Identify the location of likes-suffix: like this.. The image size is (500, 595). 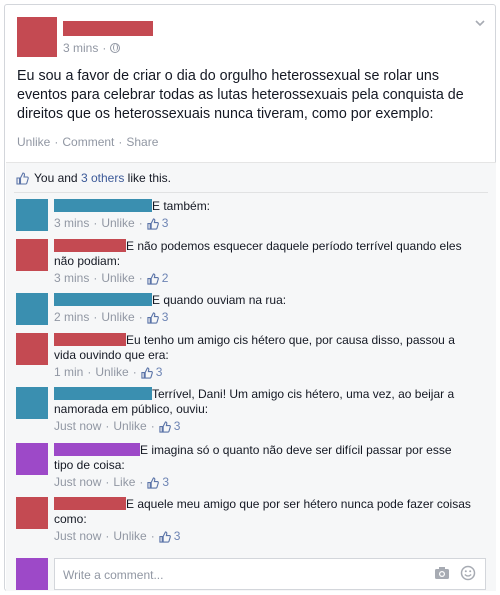
(147, 178).